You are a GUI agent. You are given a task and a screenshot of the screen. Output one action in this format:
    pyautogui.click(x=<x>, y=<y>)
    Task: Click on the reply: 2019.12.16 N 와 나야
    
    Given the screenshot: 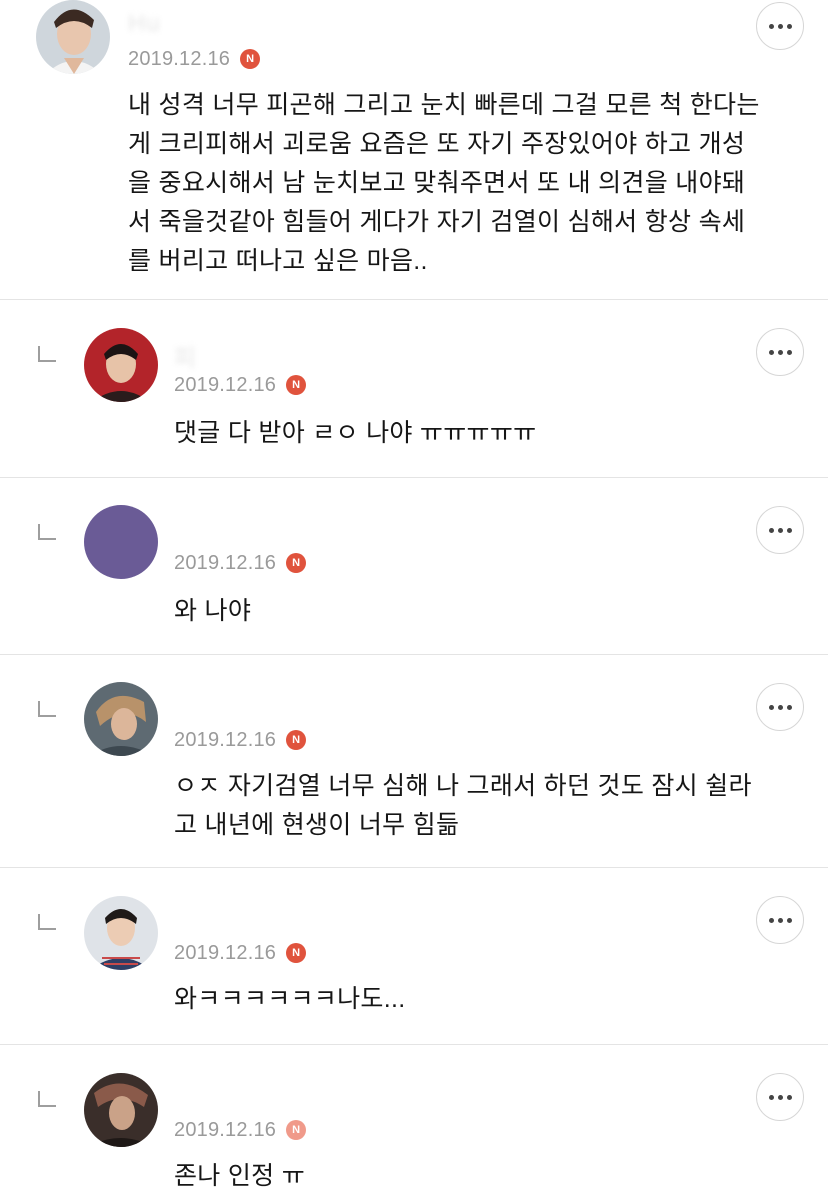 What is the action you would take?
    pyautogui.click(x=414, y=566)
    